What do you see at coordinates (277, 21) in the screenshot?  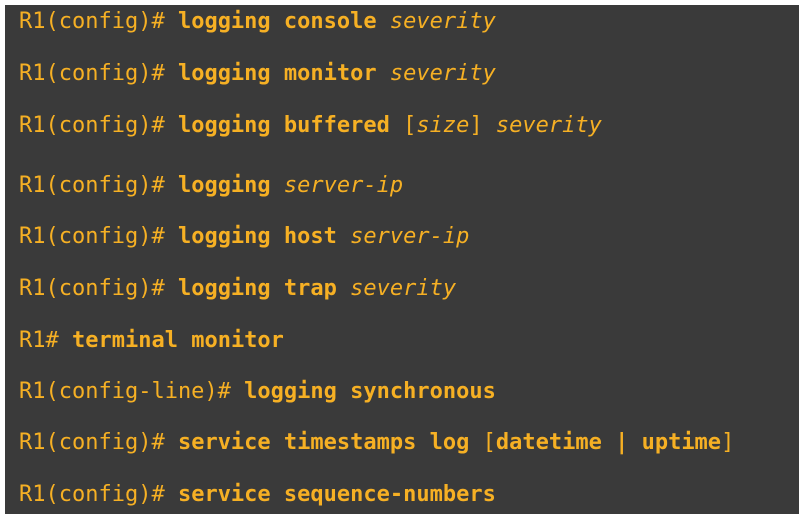 I see `command-keyword: logging console` at bounding box center [277, 21].